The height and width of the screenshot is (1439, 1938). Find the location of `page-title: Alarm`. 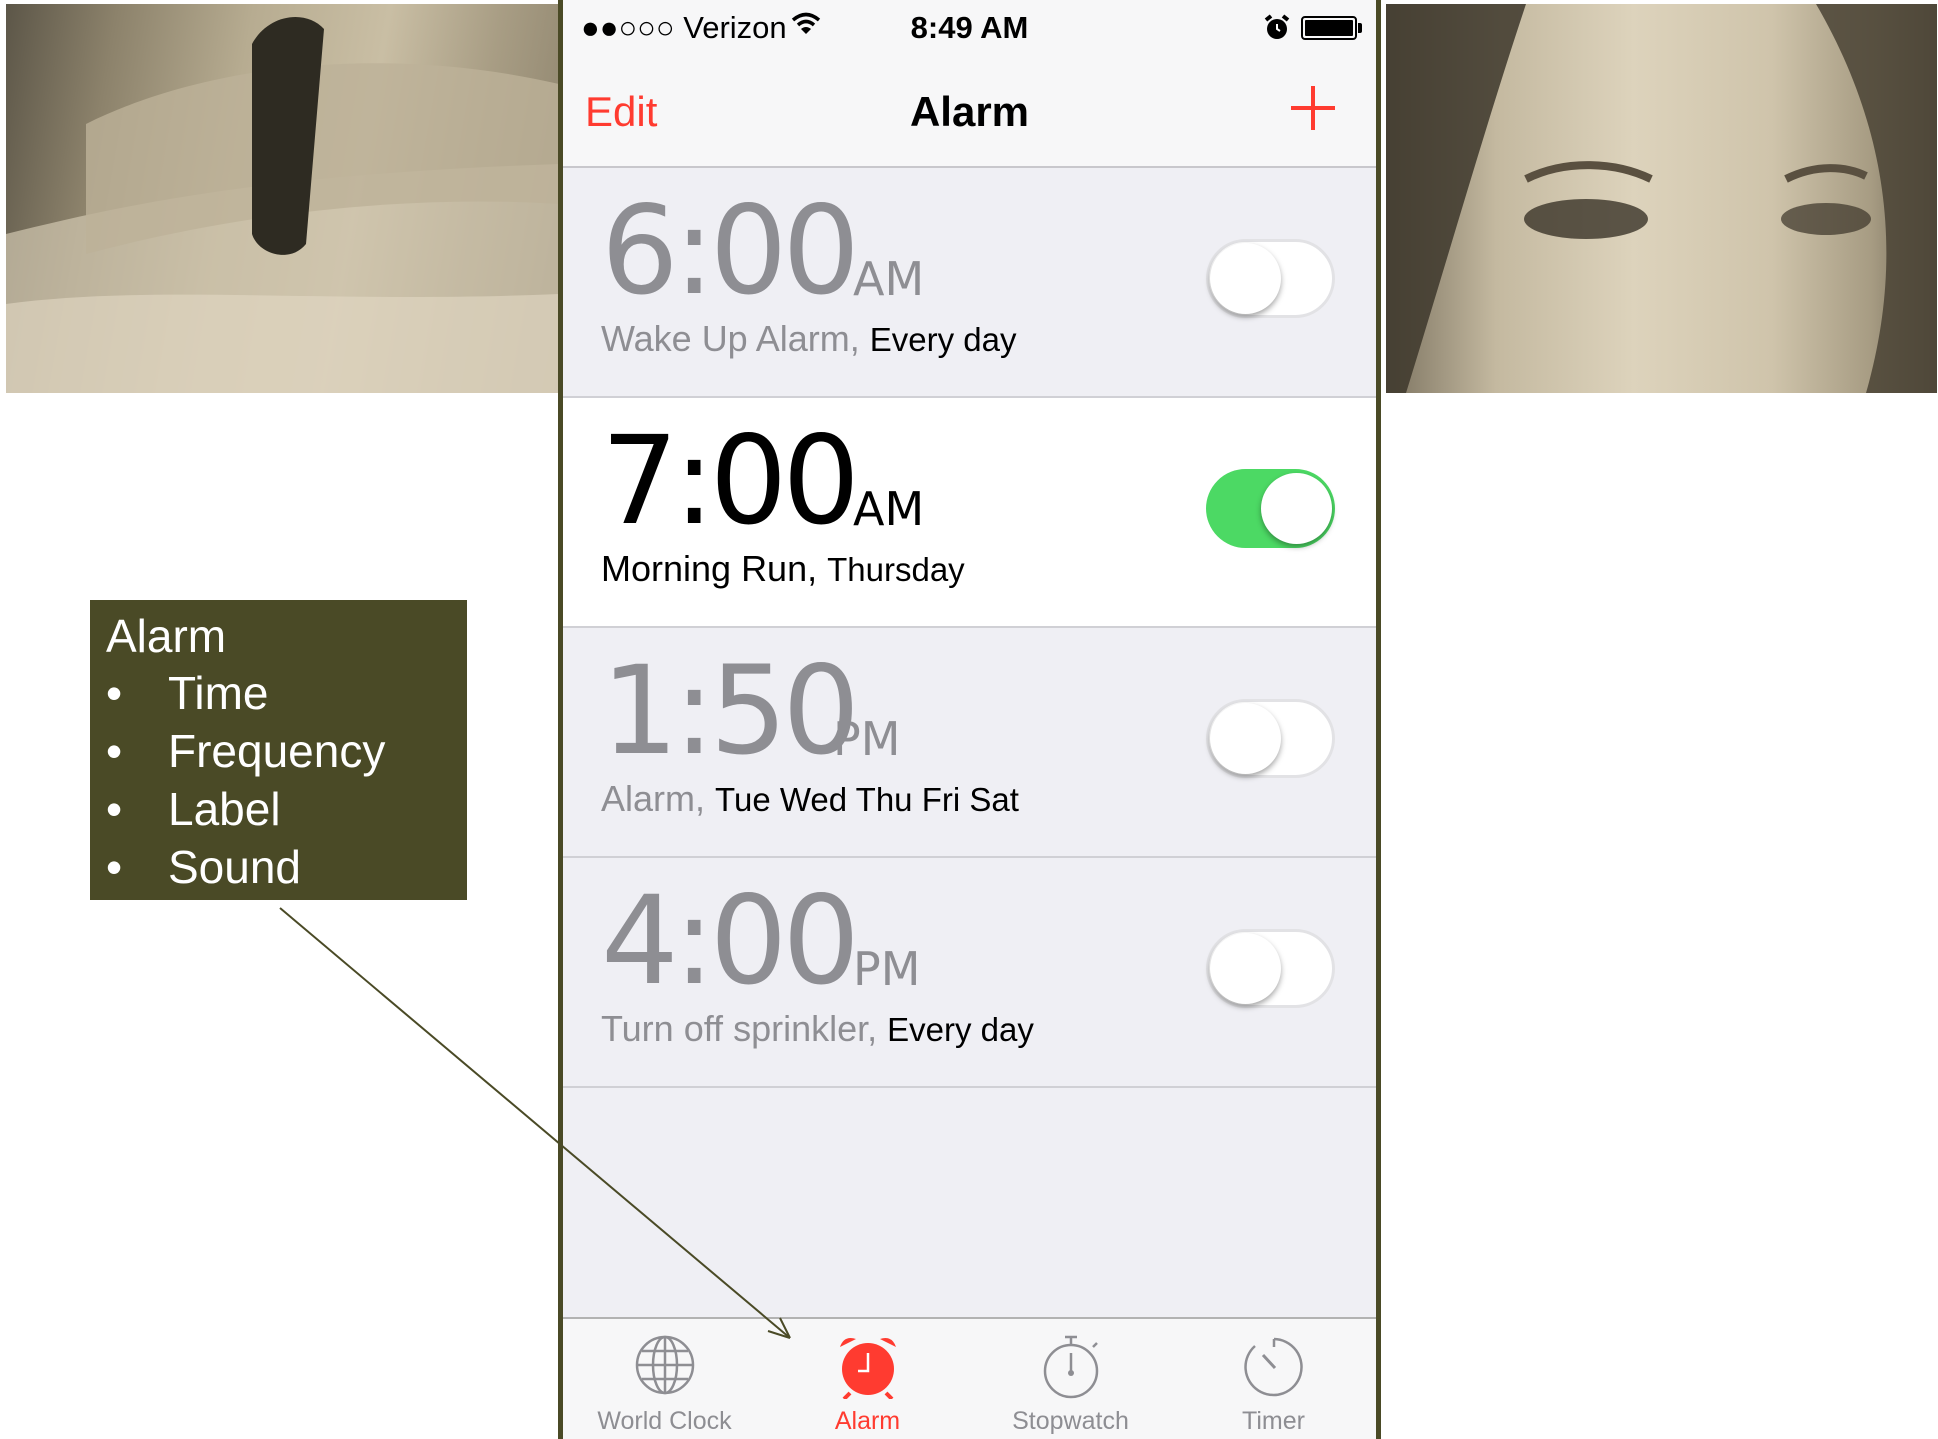

page-title: Alarm is located at coordinates (969, 111).